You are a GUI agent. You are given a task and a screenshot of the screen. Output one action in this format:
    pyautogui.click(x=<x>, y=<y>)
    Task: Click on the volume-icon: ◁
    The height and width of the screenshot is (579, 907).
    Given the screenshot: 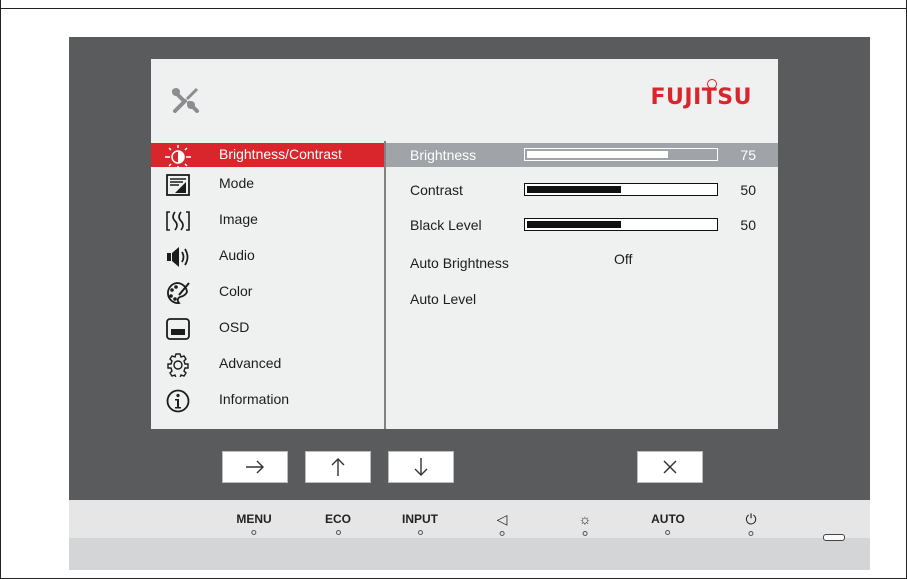 What is the action you would take?
    pyautogui.click(x=502, y=519)
    